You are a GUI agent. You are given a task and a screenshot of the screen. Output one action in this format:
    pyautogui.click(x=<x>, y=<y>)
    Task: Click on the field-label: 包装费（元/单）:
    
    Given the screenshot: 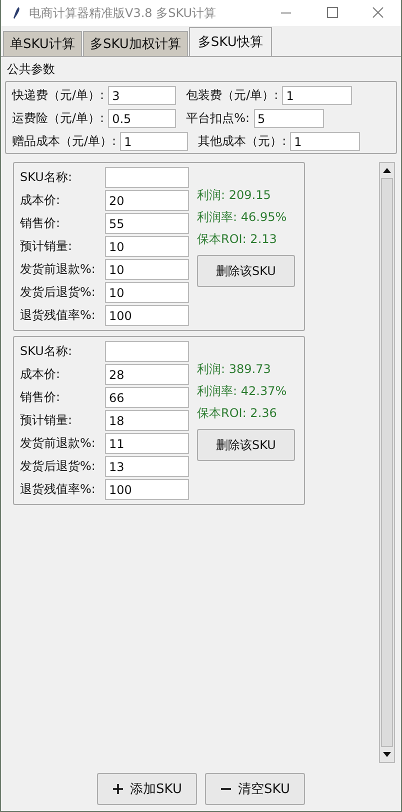 What is the action you would take?
    pyautogui.click(x=232, y=95)
    